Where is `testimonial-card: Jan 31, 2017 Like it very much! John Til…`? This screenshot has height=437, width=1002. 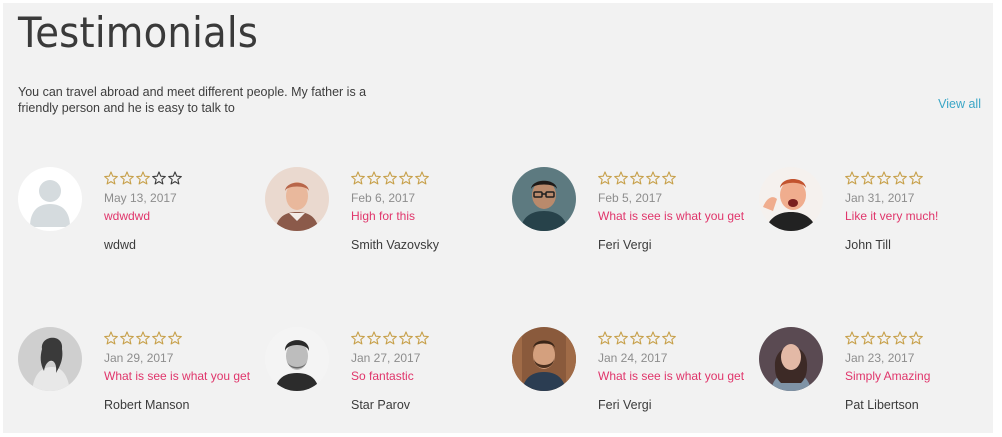
testimonial-card: Jan 31, 2017 Like it very much! John Til… is located at coordinates (879, 209).